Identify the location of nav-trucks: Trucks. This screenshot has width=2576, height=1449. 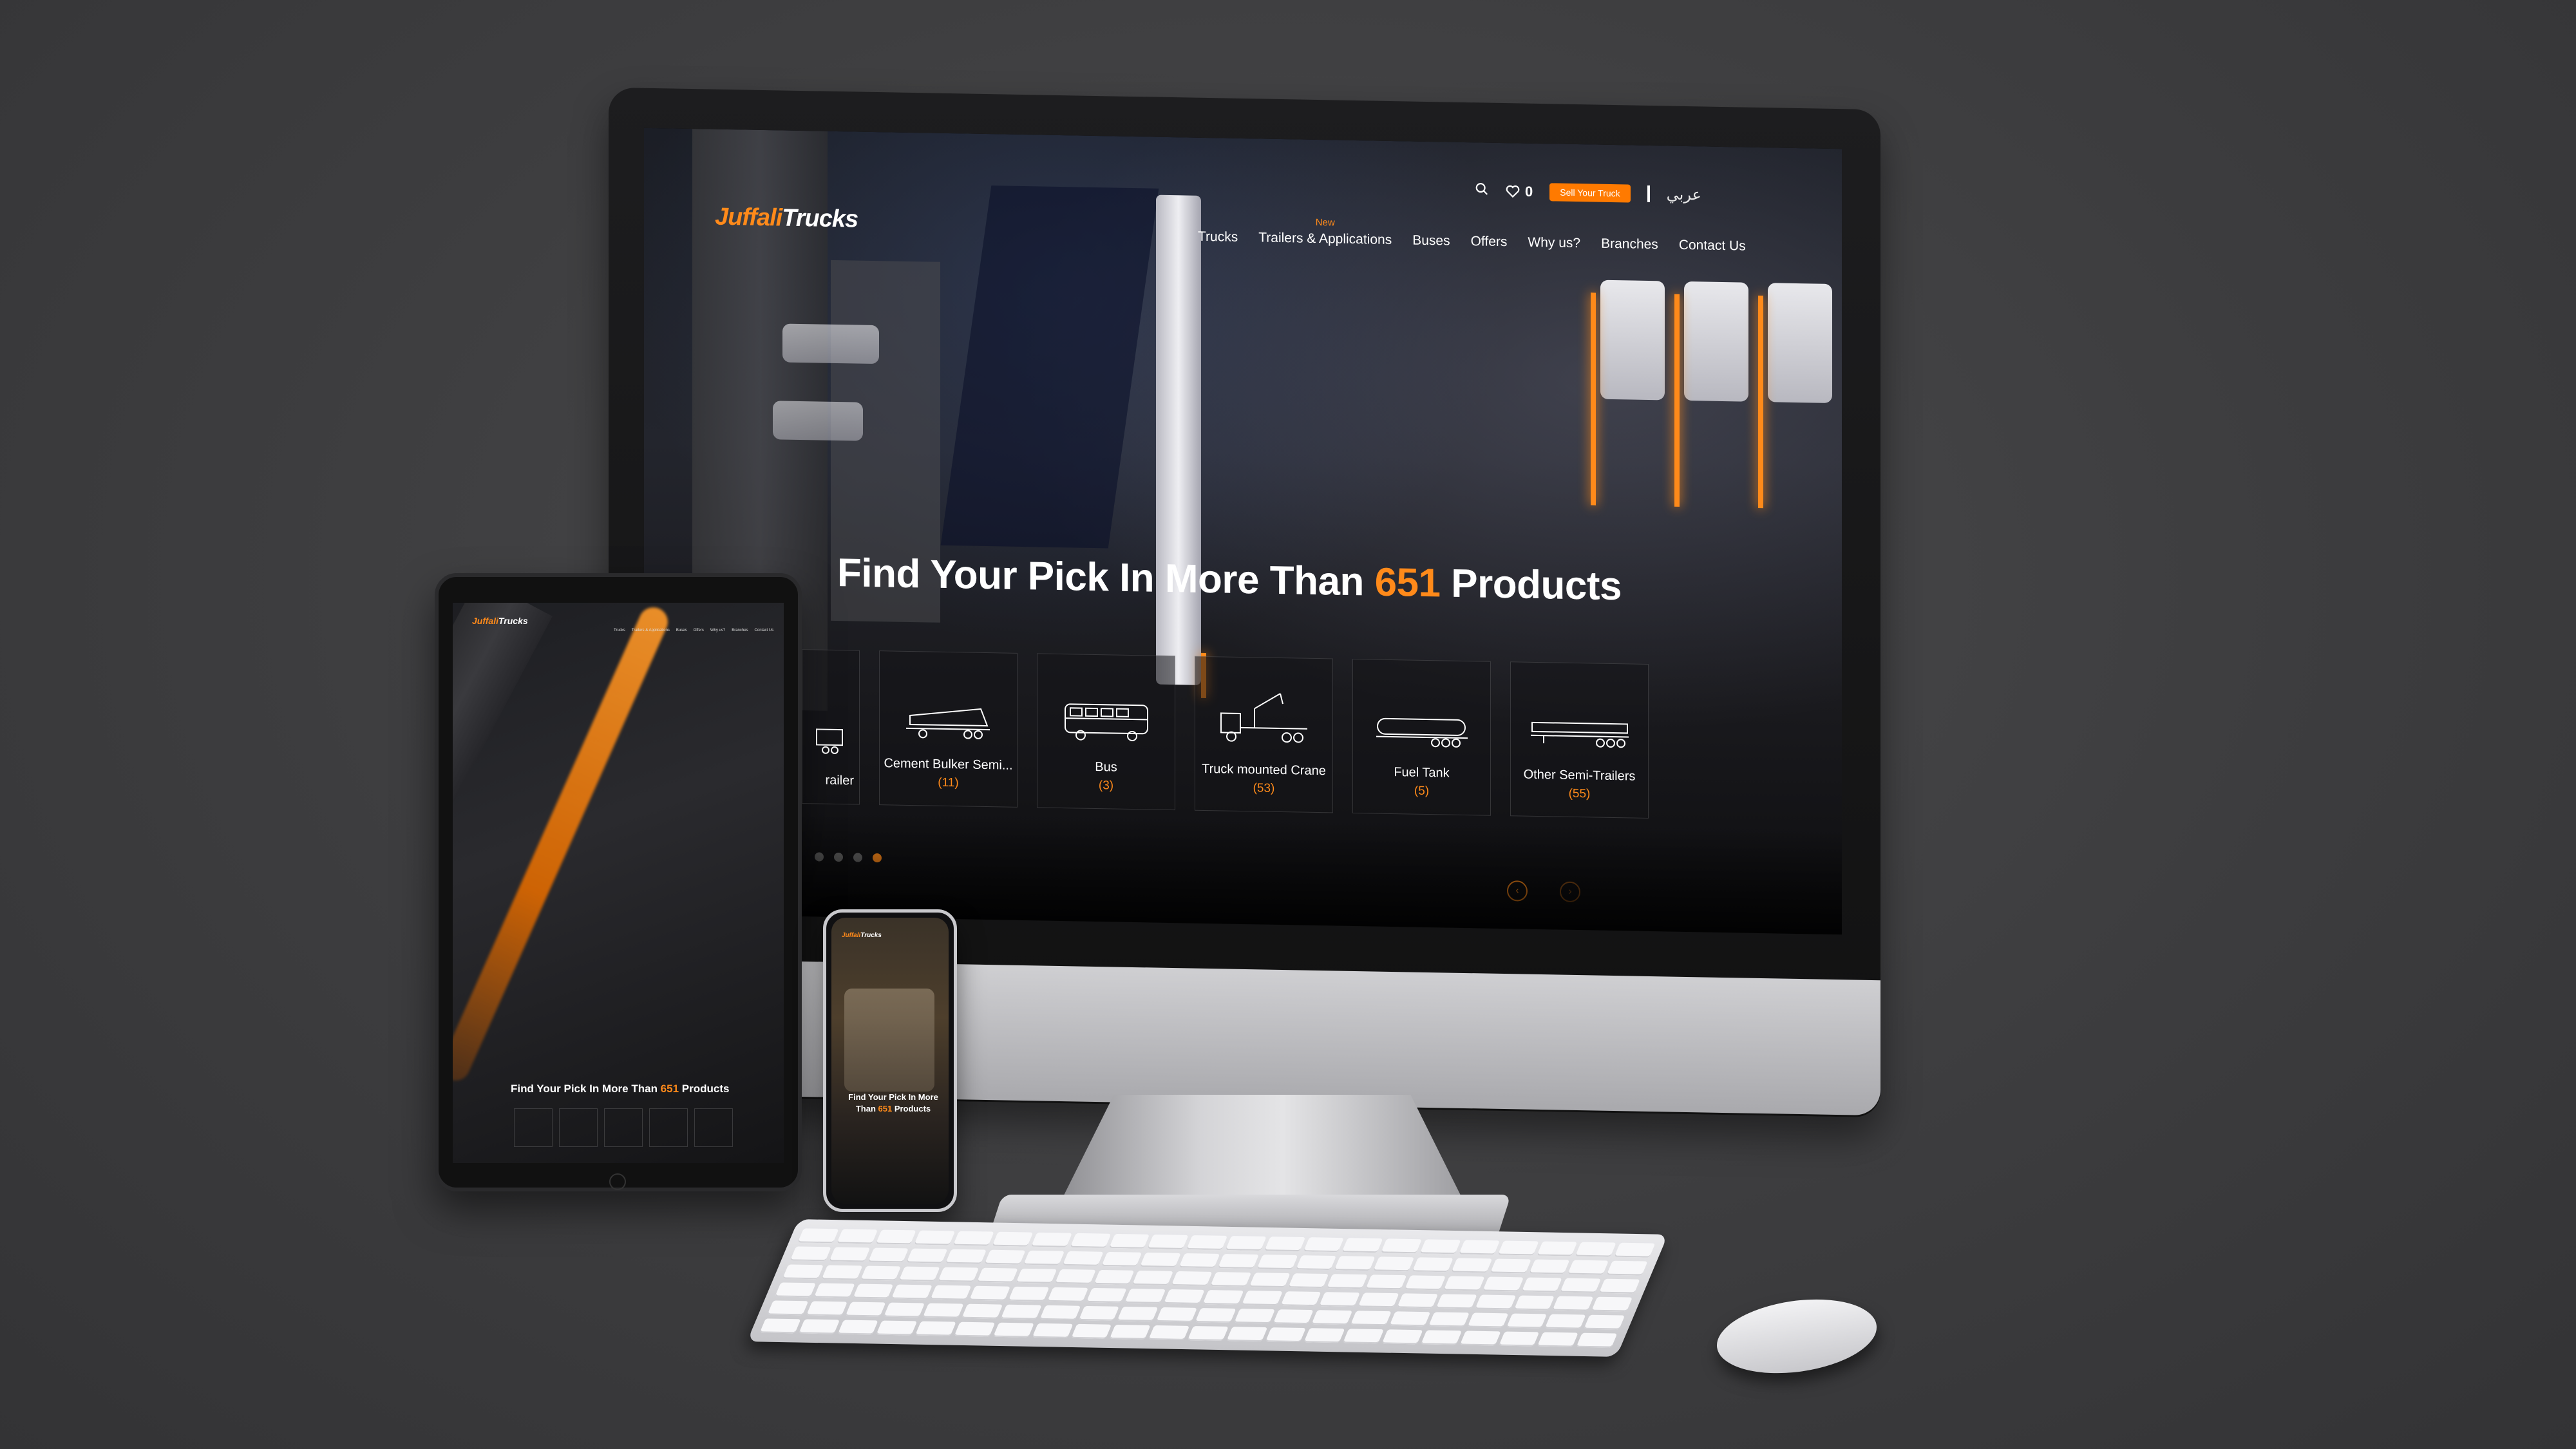
(1218, 230).